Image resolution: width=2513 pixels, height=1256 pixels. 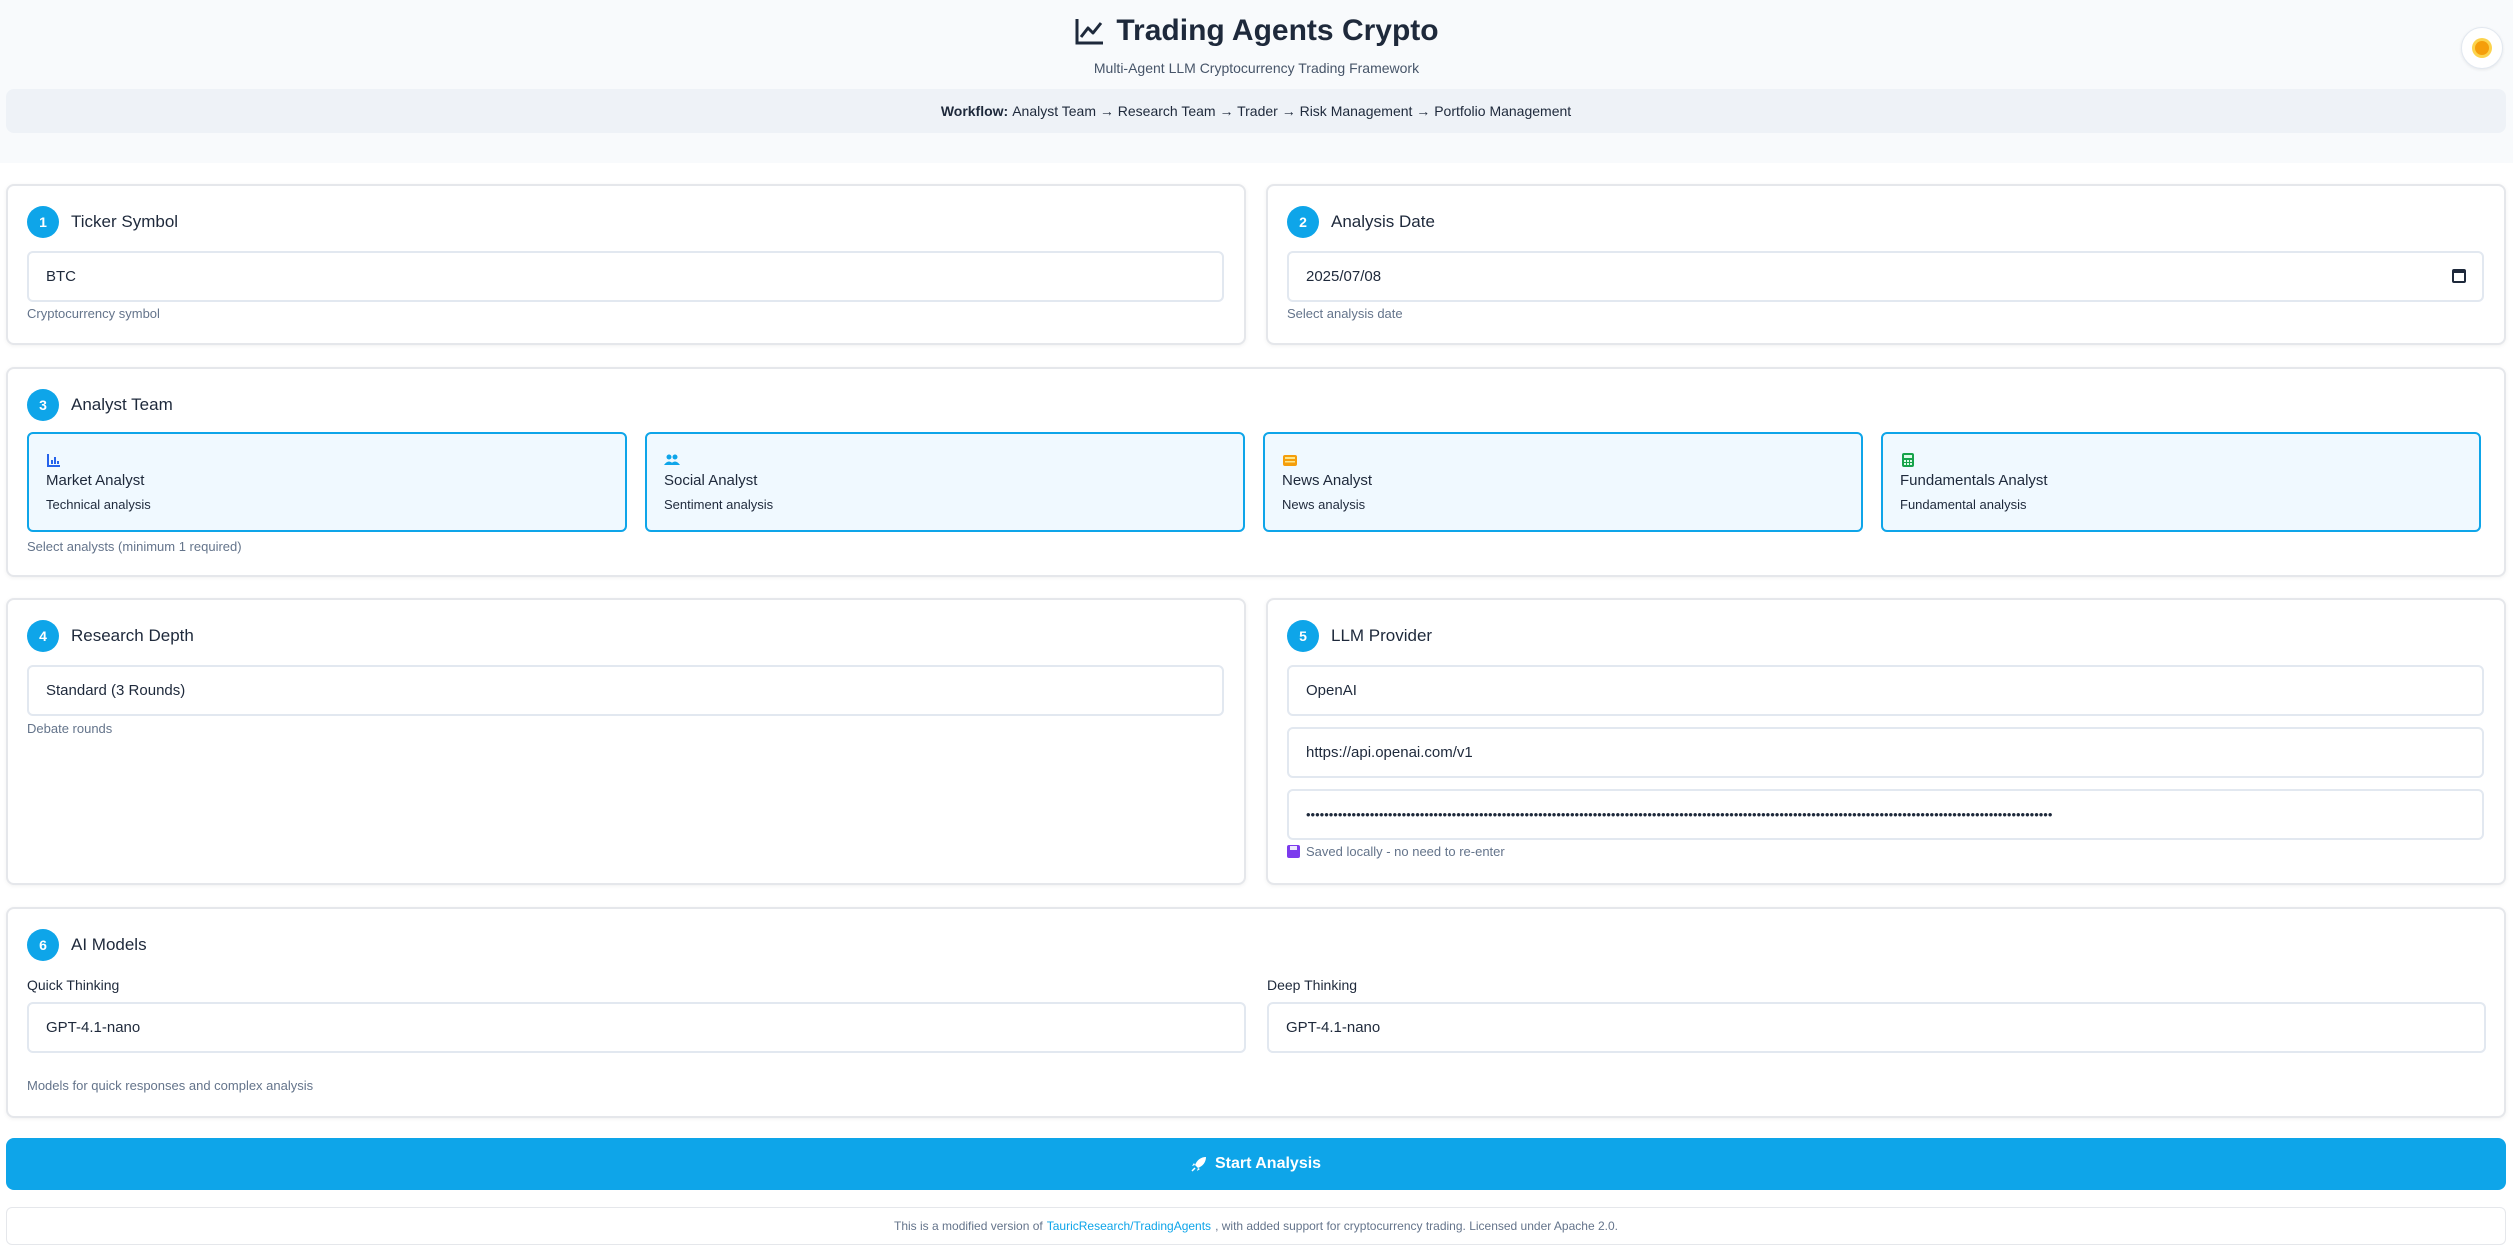 What do you see at coordinates (1405, 851) in the screenshot?
I see `saved-note-text: Saved locally - no need to re-enter` at bounding box center [1405, 851].